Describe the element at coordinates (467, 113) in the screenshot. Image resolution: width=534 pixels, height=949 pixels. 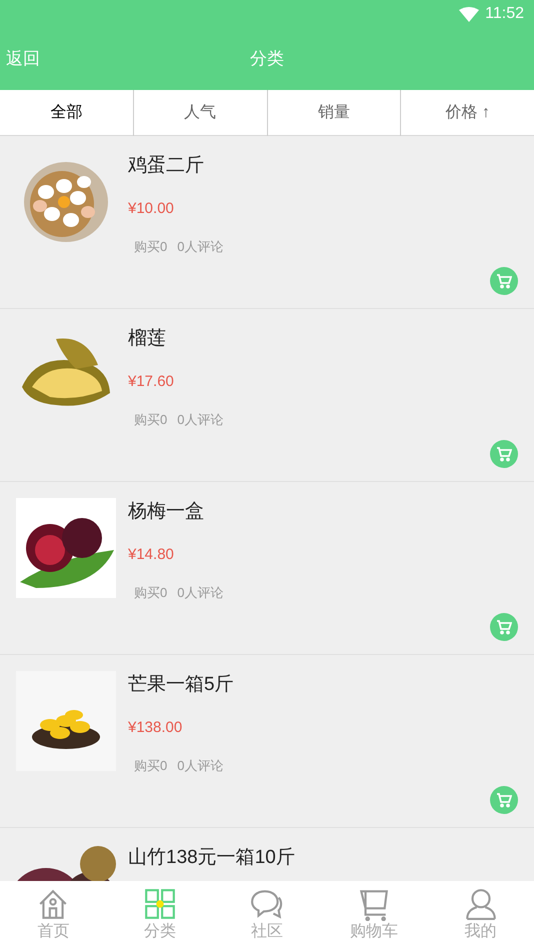
I see `sort-tab: 价格 ↑` at that location.